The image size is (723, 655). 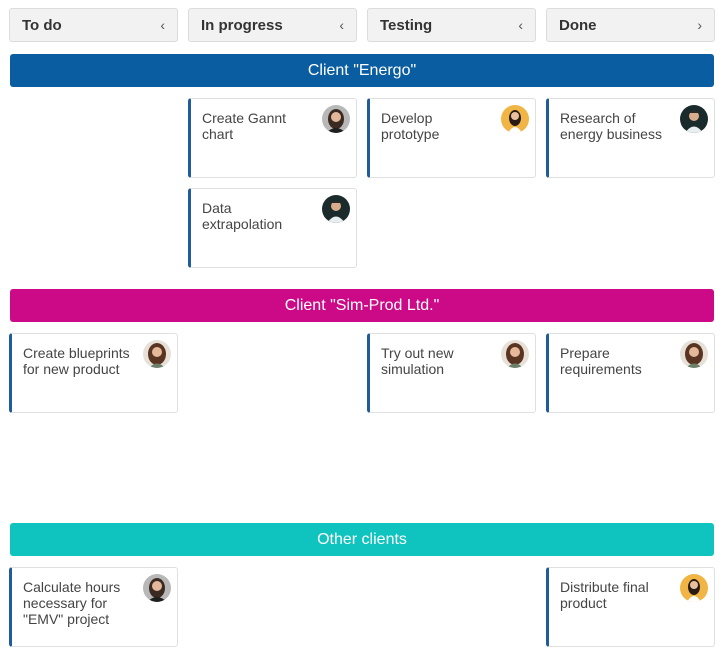 What do you see at coordinates (611, 126) in the screenshot?
I see `task-card-text: Research of energy business` at bounding box center [611, 126].